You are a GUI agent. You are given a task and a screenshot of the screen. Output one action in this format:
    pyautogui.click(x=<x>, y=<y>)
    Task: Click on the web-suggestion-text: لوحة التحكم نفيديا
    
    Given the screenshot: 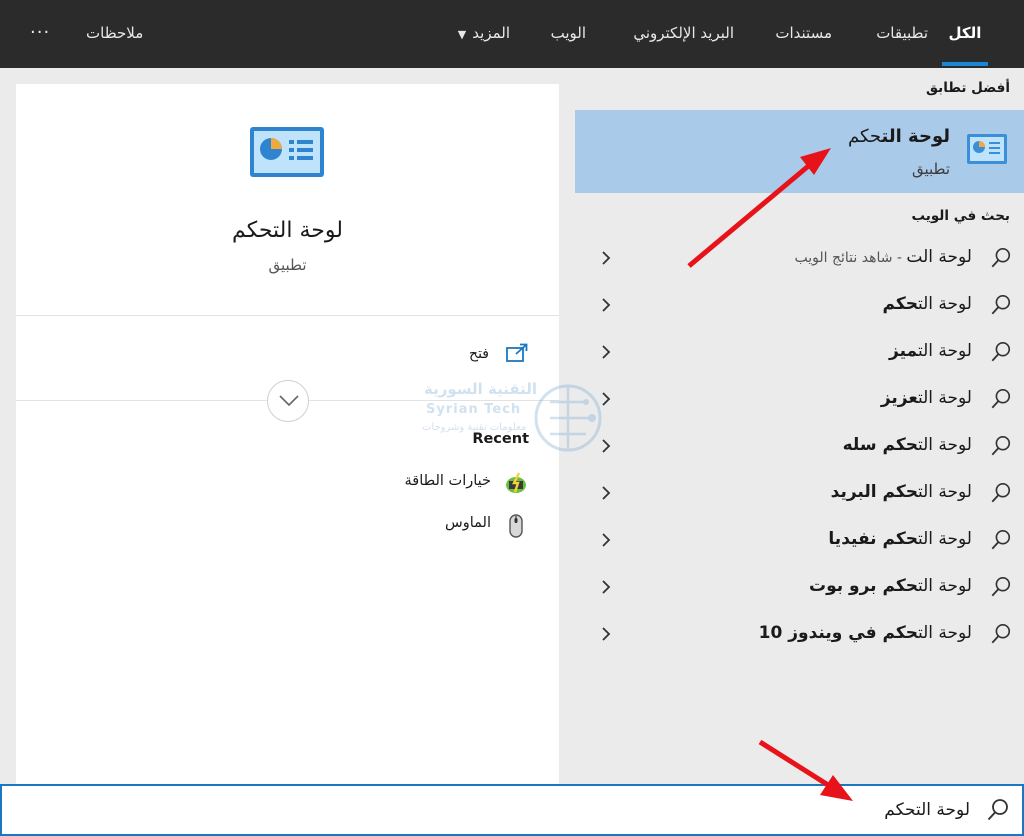 What is the action you would take?
    pyautogui.click(x=900, y=539)
    